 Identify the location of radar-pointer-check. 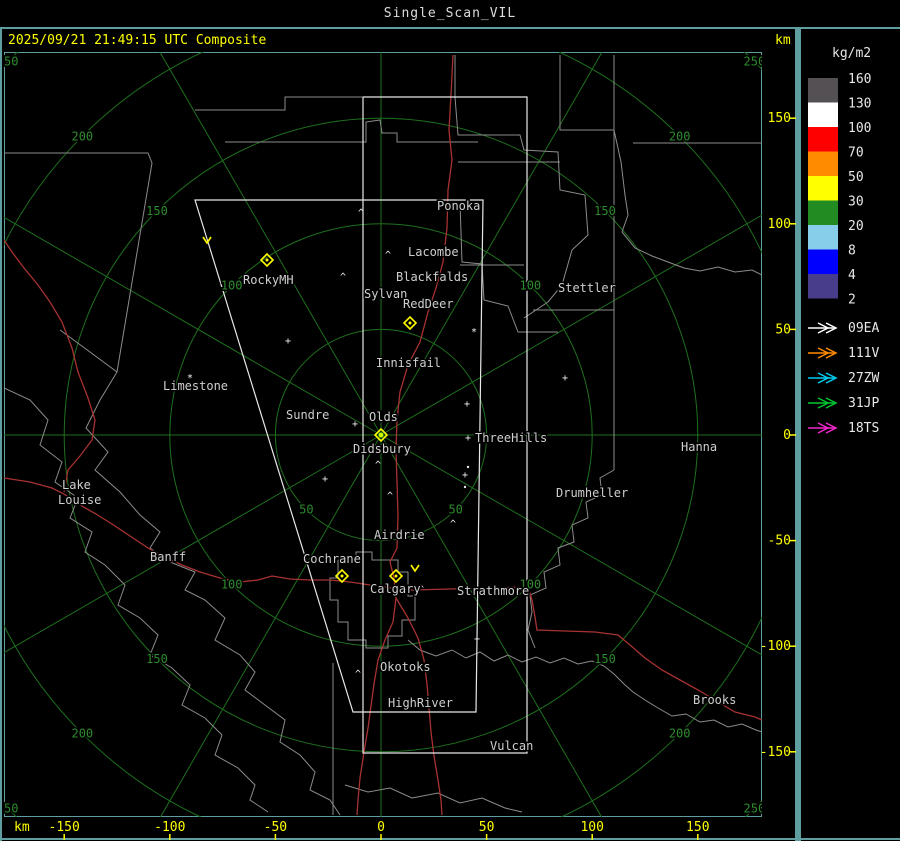
(415, 568).